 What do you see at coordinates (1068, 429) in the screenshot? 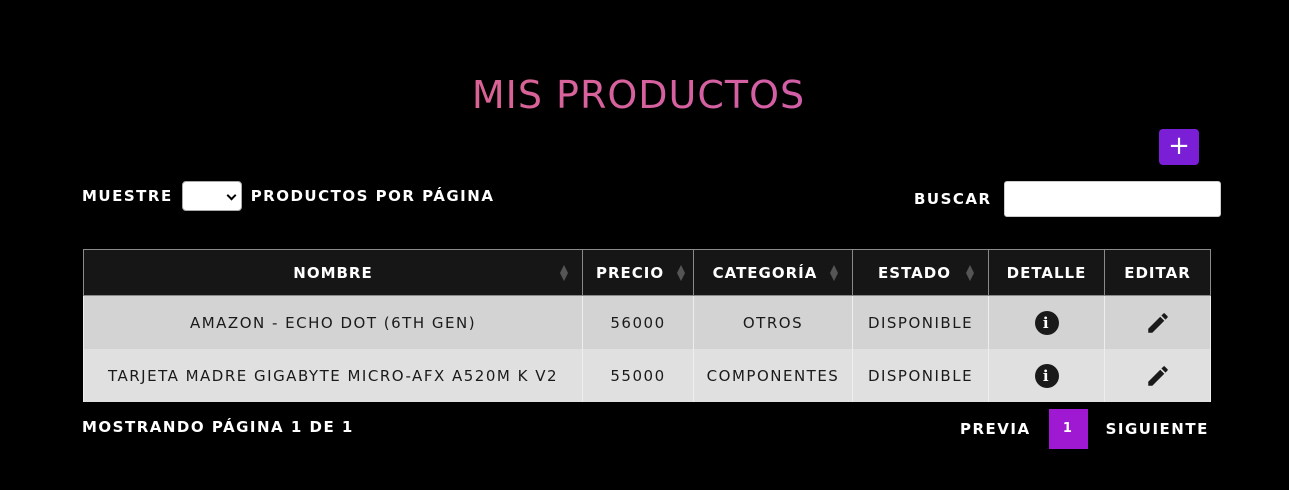
I see `pagination-page-button: 1` at bounding box center [1068, 429].